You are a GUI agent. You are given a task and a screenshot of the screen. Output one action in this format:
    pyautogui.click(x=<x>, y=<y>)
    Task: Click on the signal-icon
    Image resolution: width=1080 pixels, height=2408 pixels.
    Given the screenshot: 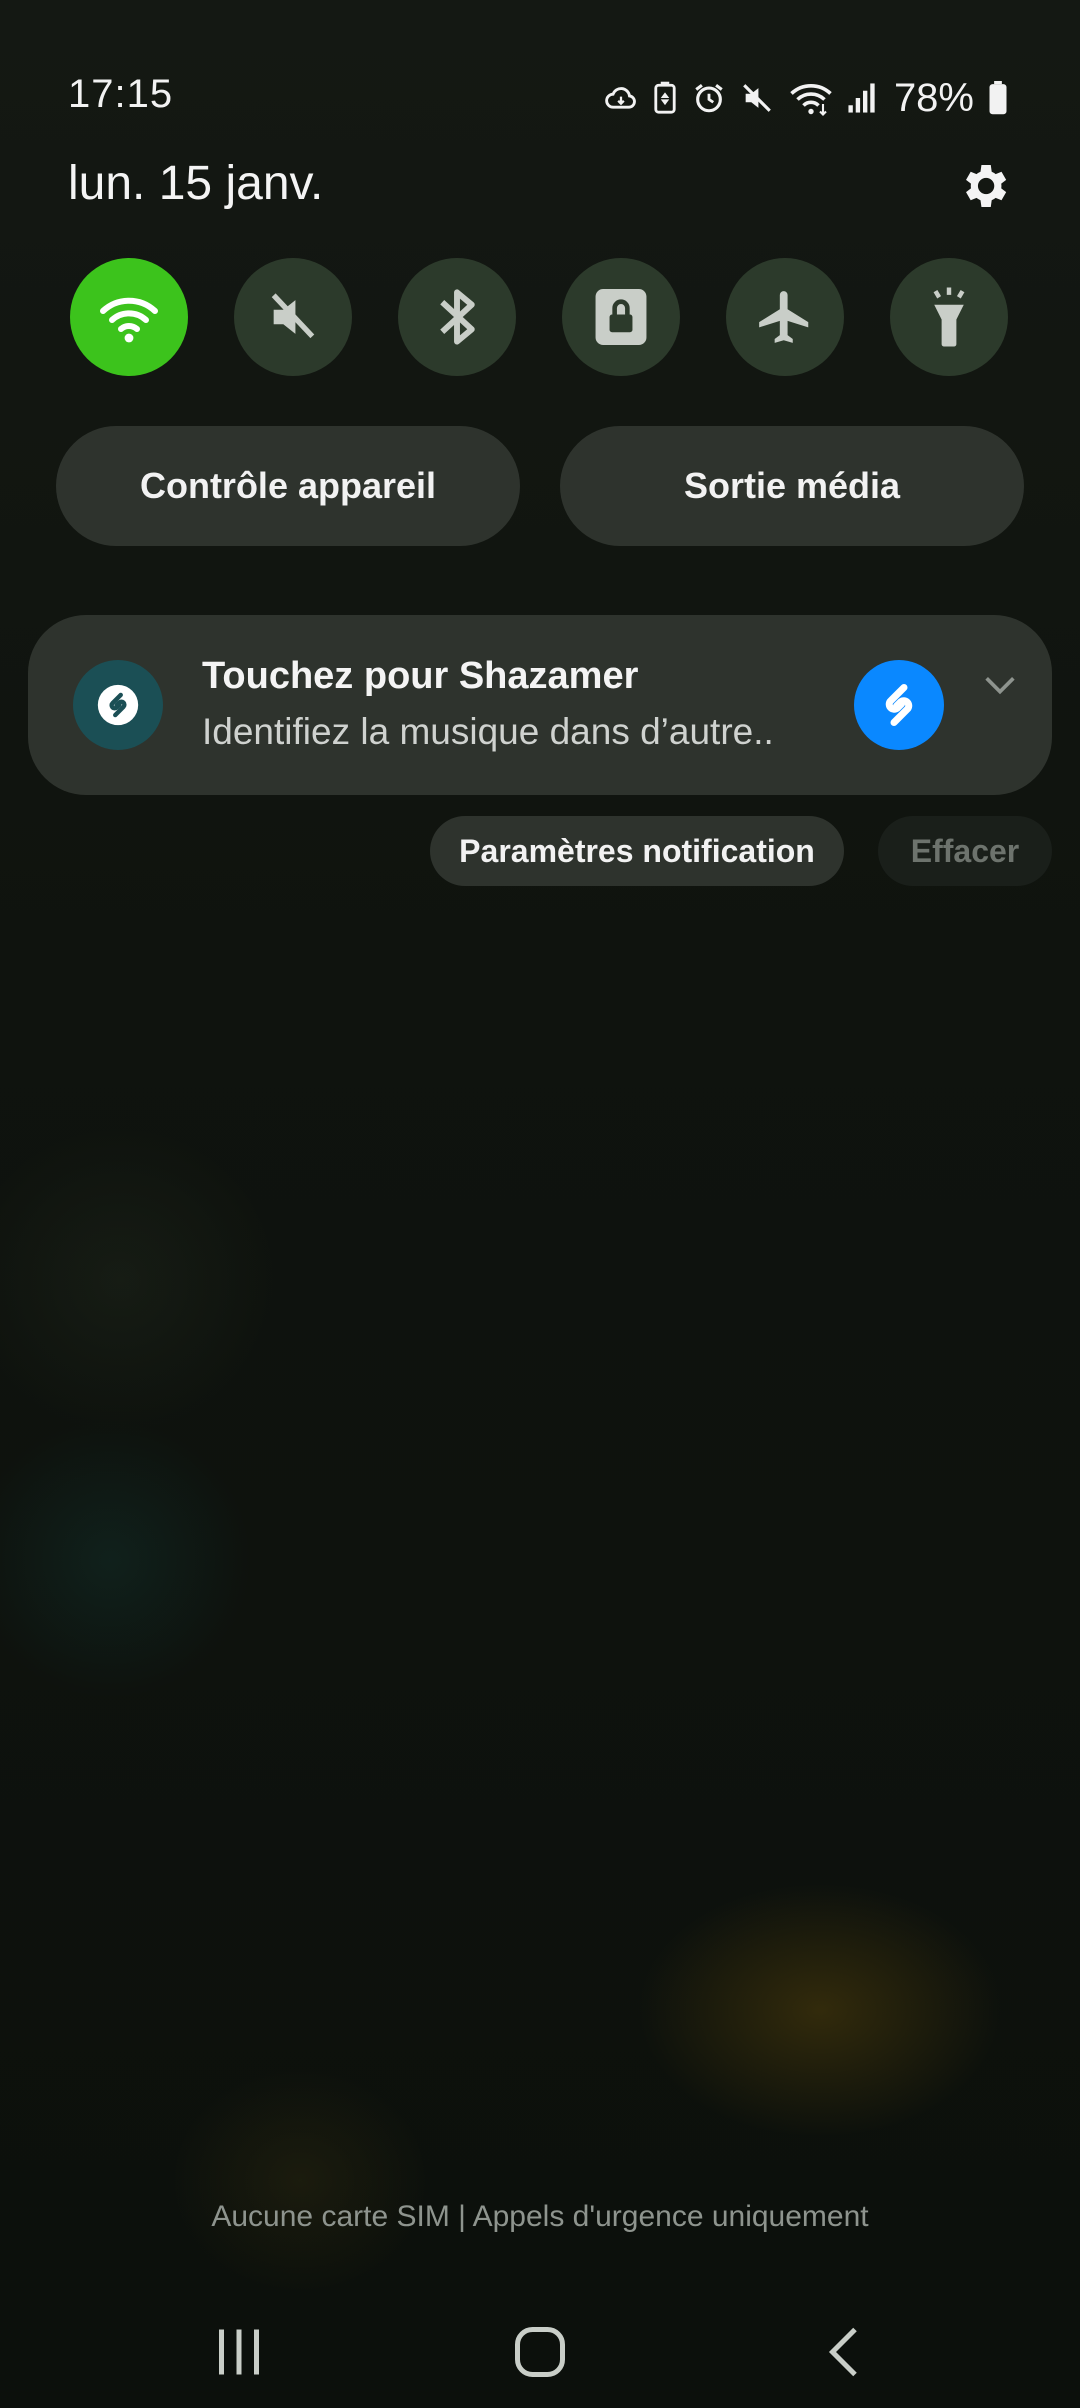 What is the action you would take?
    pyautogui.click(x=861, y=98)
    